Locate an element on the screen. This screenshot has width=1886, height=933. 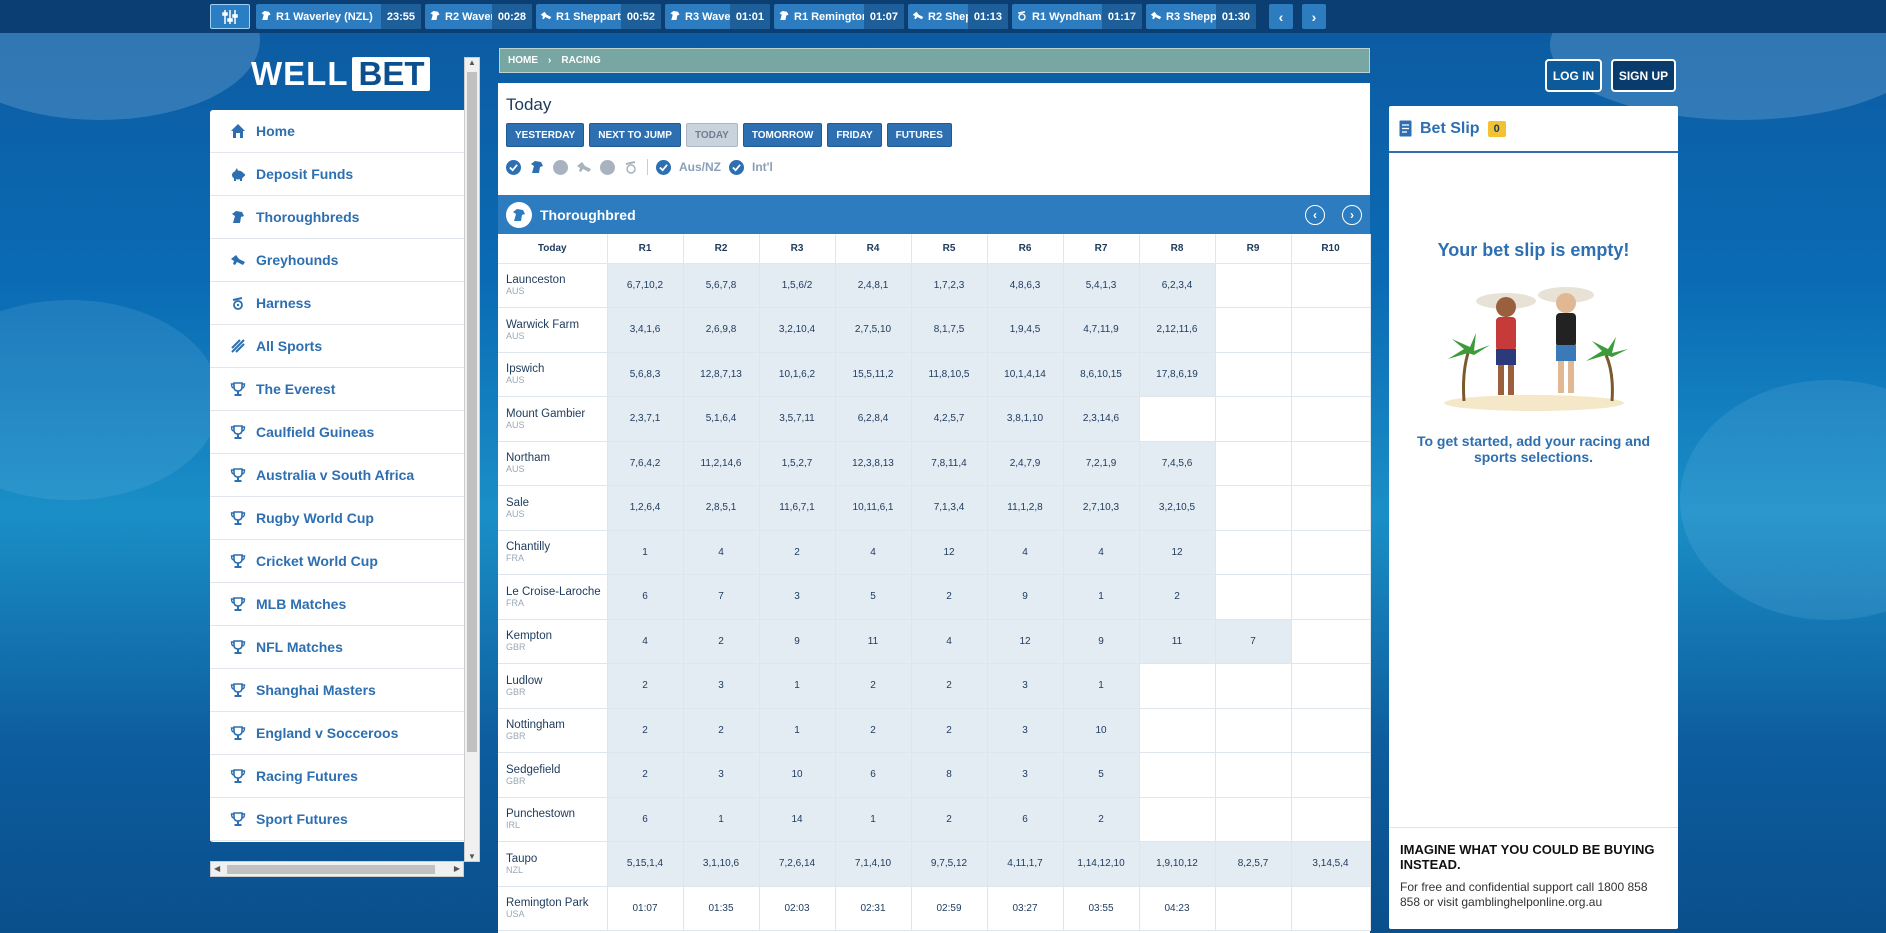
race-result-cell: 4,11,1,7 is located at coordinates (1025, 864).